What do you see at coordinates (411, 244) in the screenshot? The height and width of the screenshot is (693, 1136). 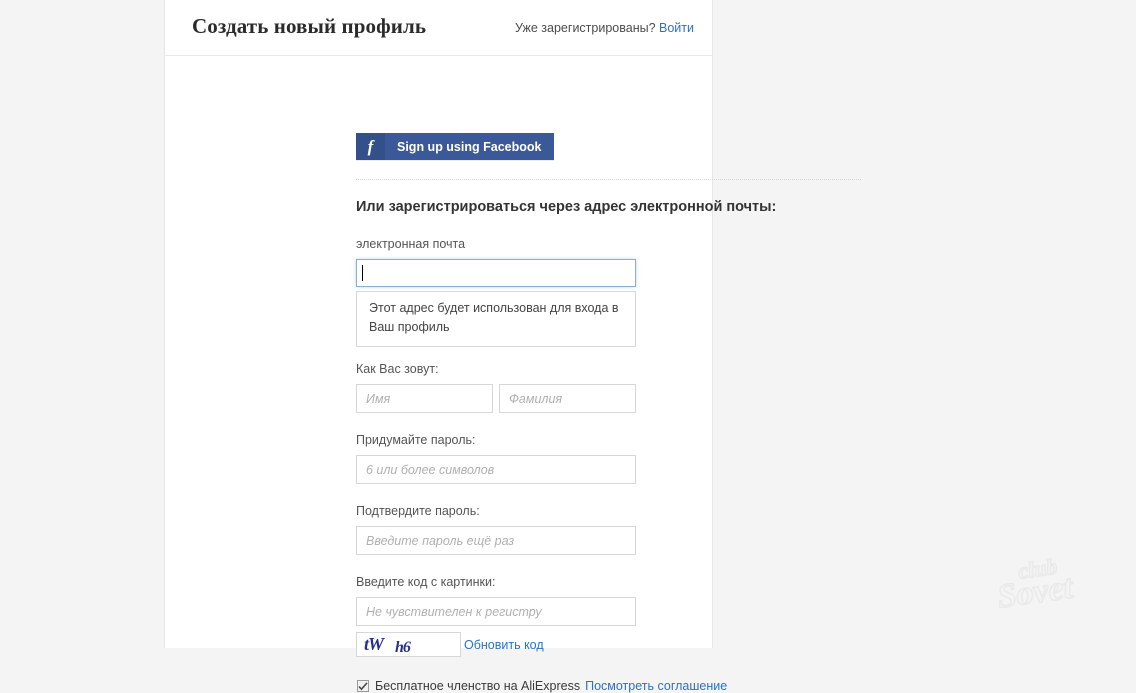 I see `email-field-label: электронная почта` at bounding box center [411, 244].